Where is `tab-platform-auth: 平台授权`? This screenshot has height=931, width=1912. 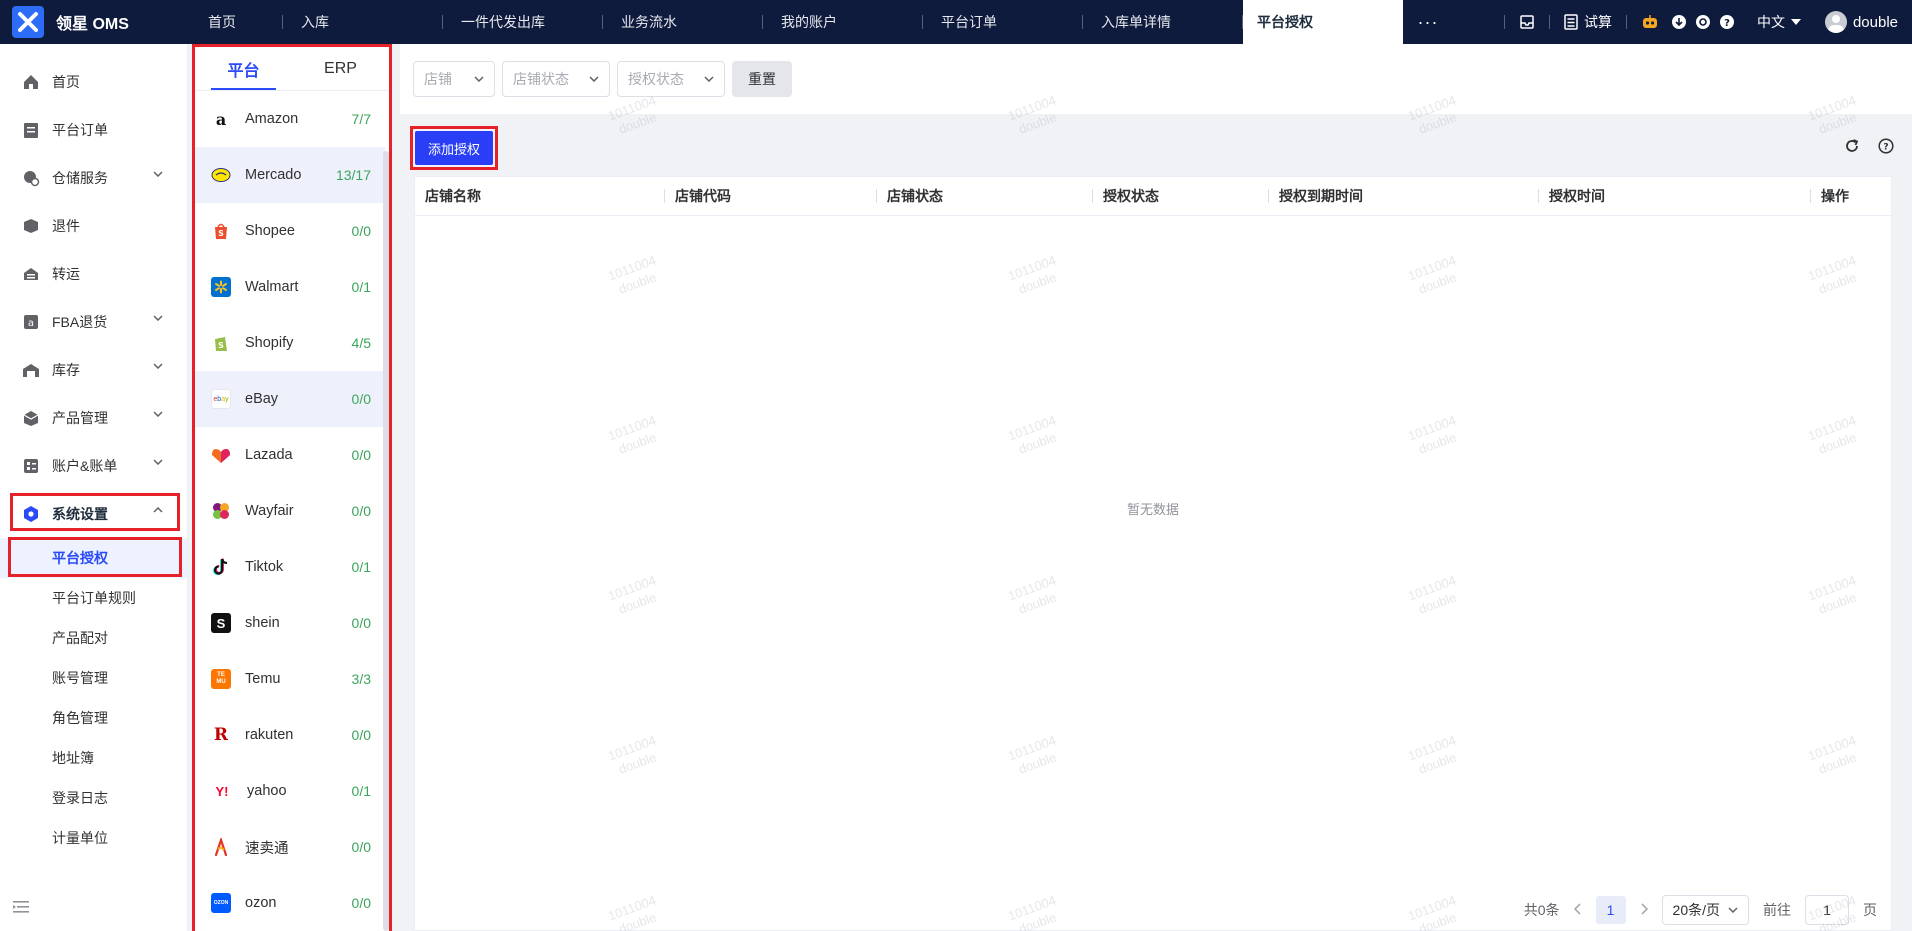
tab-platform-auth: 平台授权 is located at coordinates (1323, 22).